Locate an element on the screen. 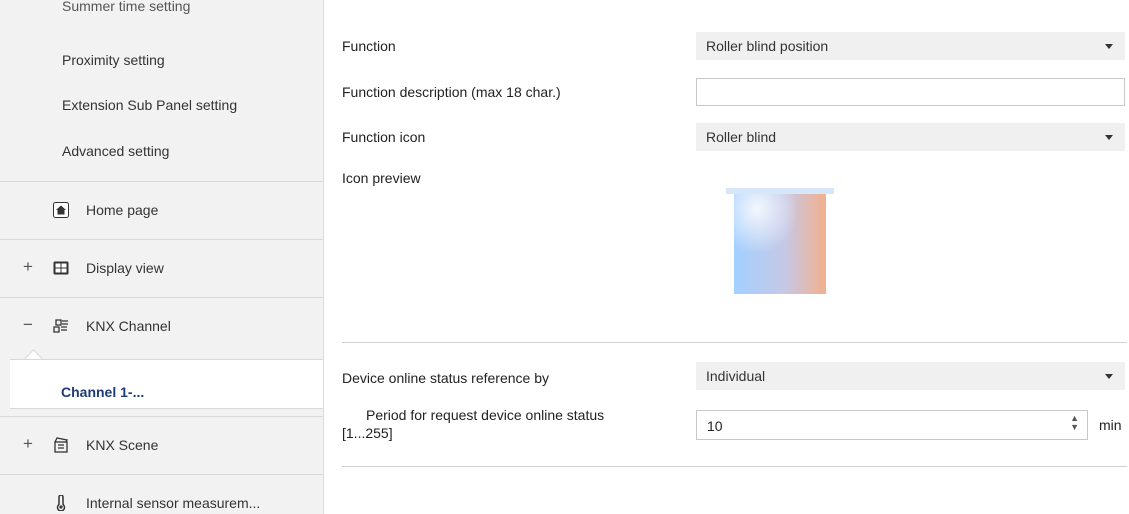 The image size is (1129, 514). sidebar-item-display-view: + Display view is located at coordinates (161, 268).